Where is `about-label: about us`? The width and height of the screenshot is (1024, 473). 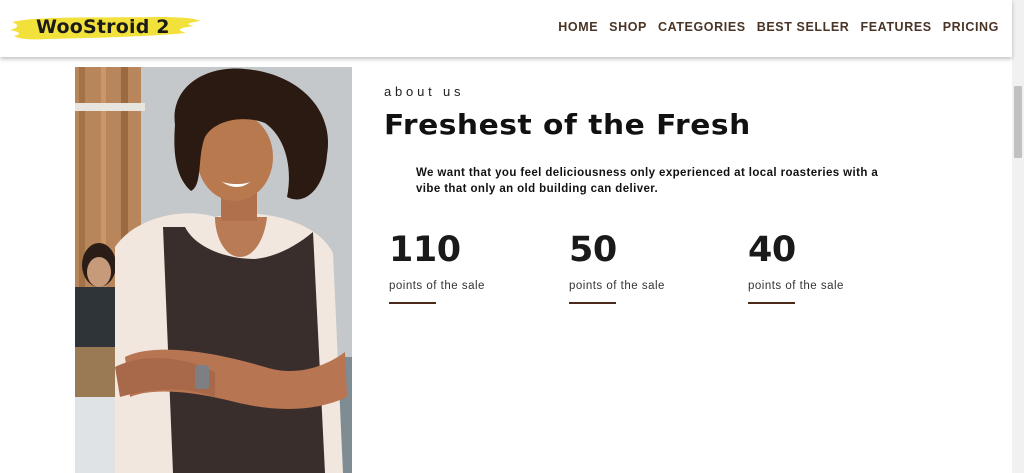
about-label: about us is located at coordinates (424, 91).